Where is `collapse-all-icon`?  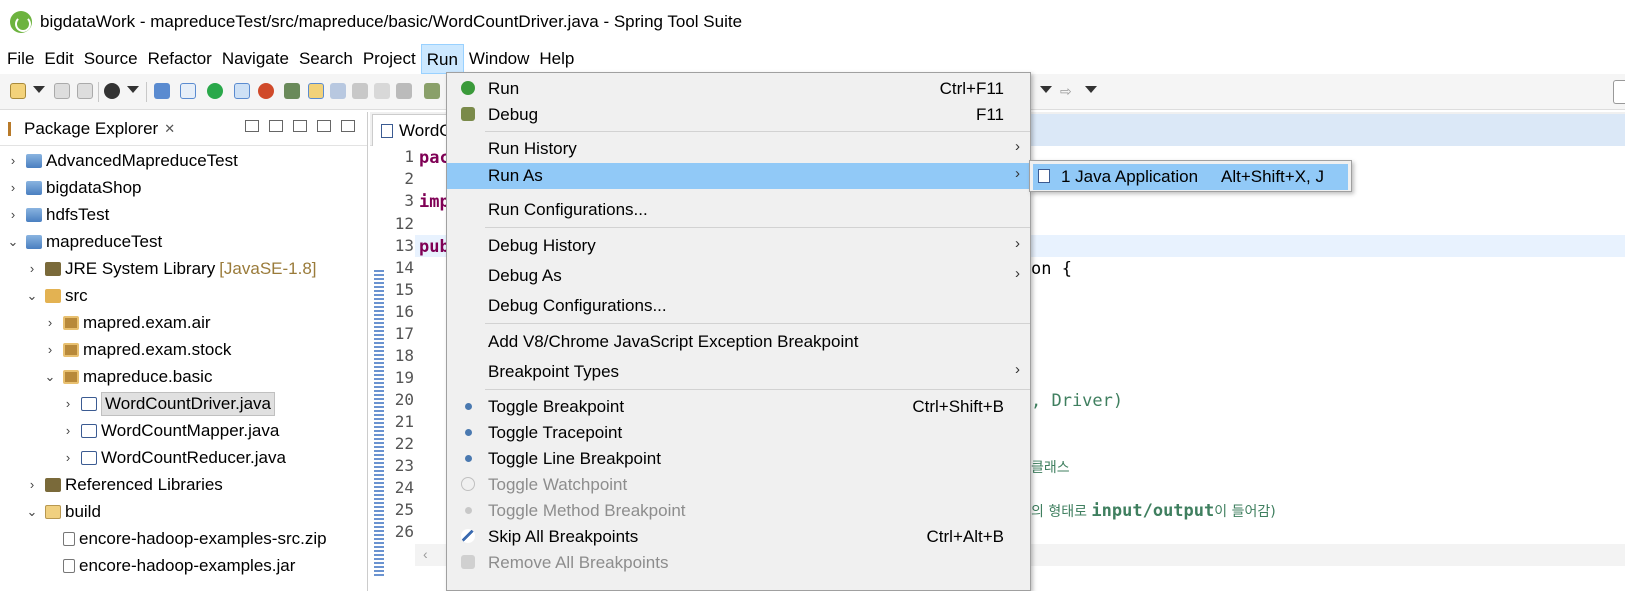 collapse-all-icon is located at coordinates (252, 126).